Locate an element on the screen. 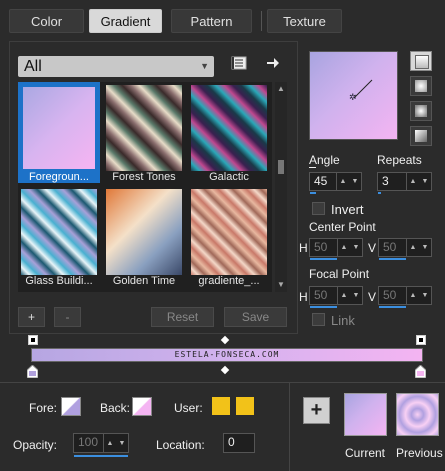 This screenshot has width=445, height=471. invert-label: Invert is located at coordinates (347, 209).